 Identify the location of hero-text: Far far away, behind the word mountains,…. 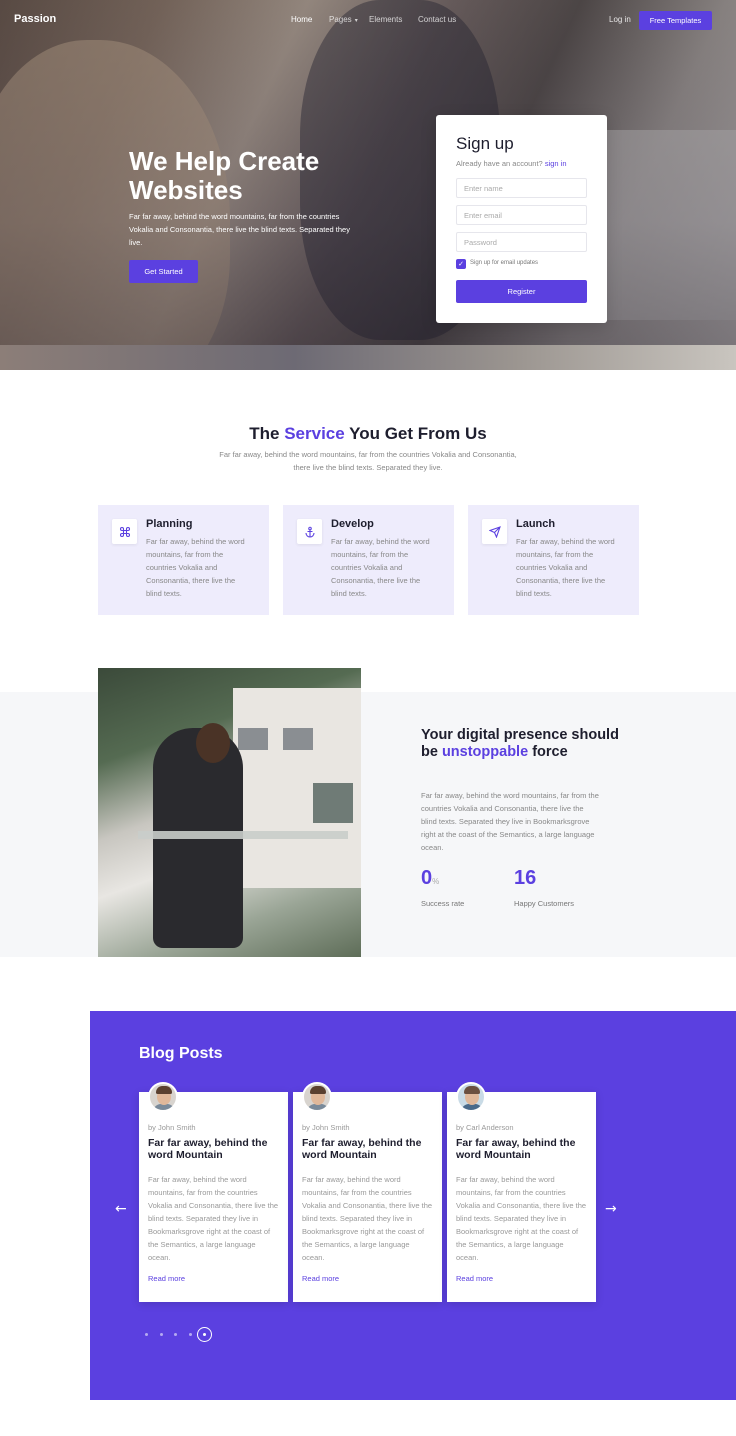
(239, 229).